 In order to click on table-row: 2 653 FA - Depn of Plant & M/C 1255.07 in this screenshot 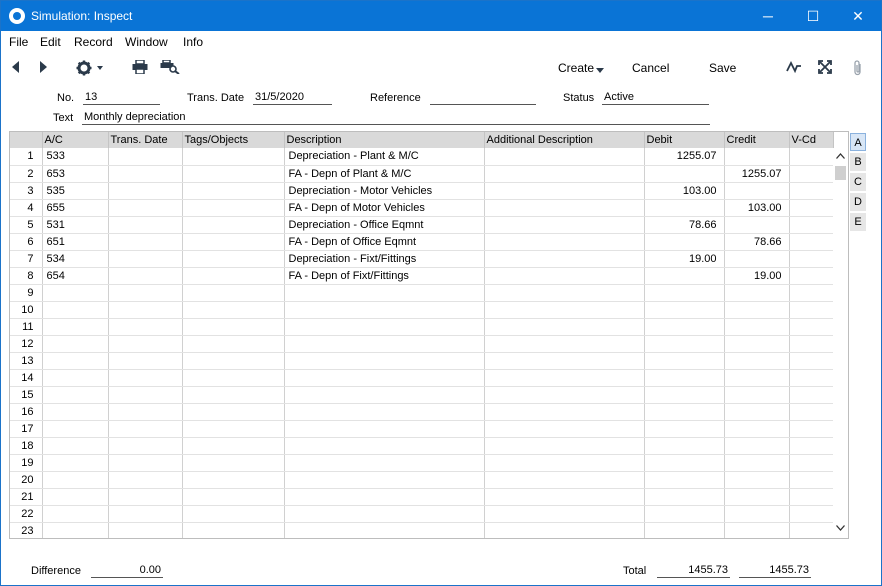, I will do `click(422, 174)`.